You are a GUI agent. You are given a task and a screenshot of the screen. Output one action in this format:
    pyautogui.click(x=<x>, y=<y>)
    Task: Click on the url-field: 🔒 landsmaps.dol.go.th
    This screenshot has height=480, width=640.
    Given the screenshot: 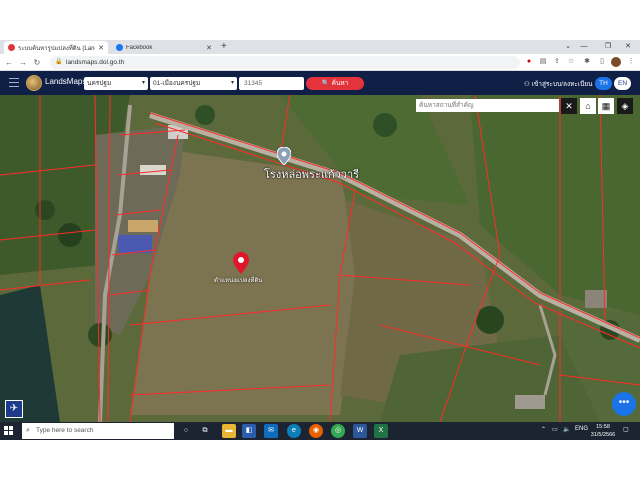 What is the action you would take?
    pyautogui.click(x=285, y=62)
    